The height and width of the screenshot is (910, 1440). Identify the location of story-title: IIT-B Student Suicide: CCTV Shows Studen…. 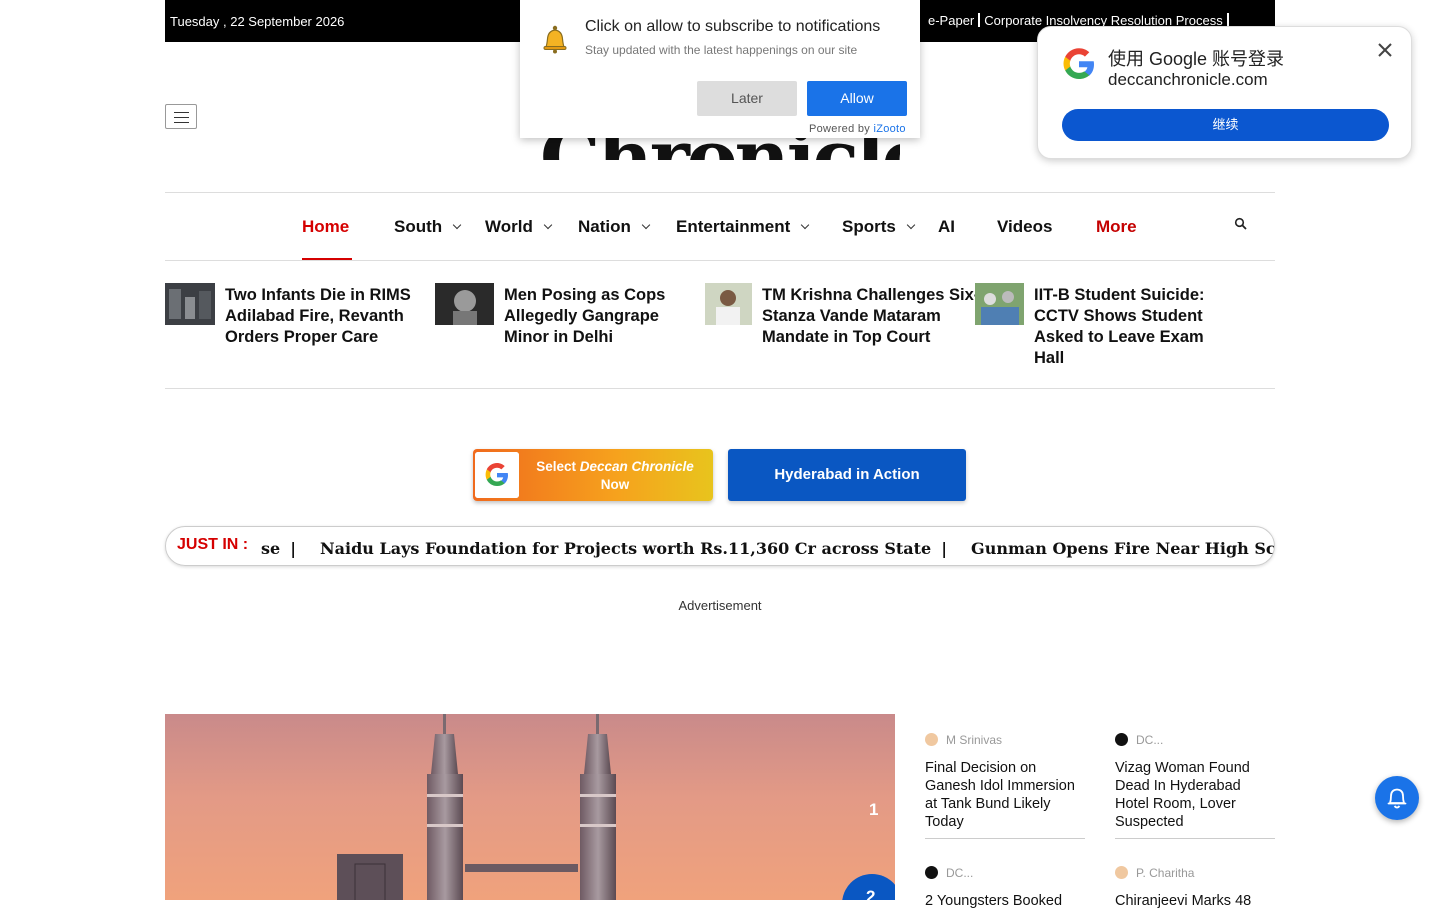
(1134, 327).